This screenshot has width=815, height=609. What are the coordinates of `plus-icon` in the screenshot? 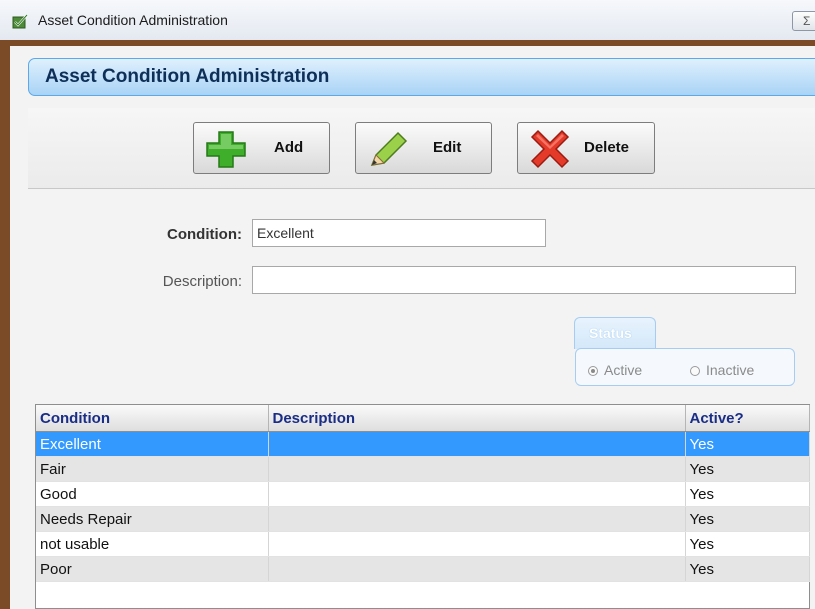 It's located at (226, 149).